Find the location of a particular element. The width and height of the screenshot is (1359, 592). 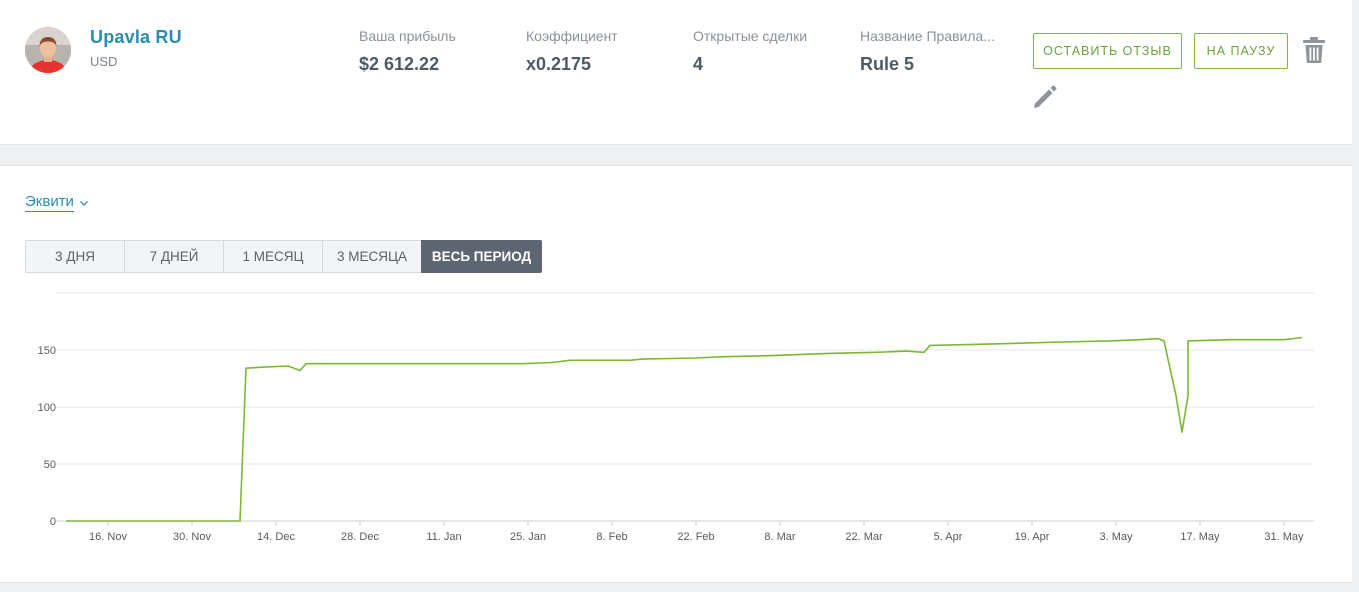

y-tick-label: 100 is located at coordinates (47, 408).